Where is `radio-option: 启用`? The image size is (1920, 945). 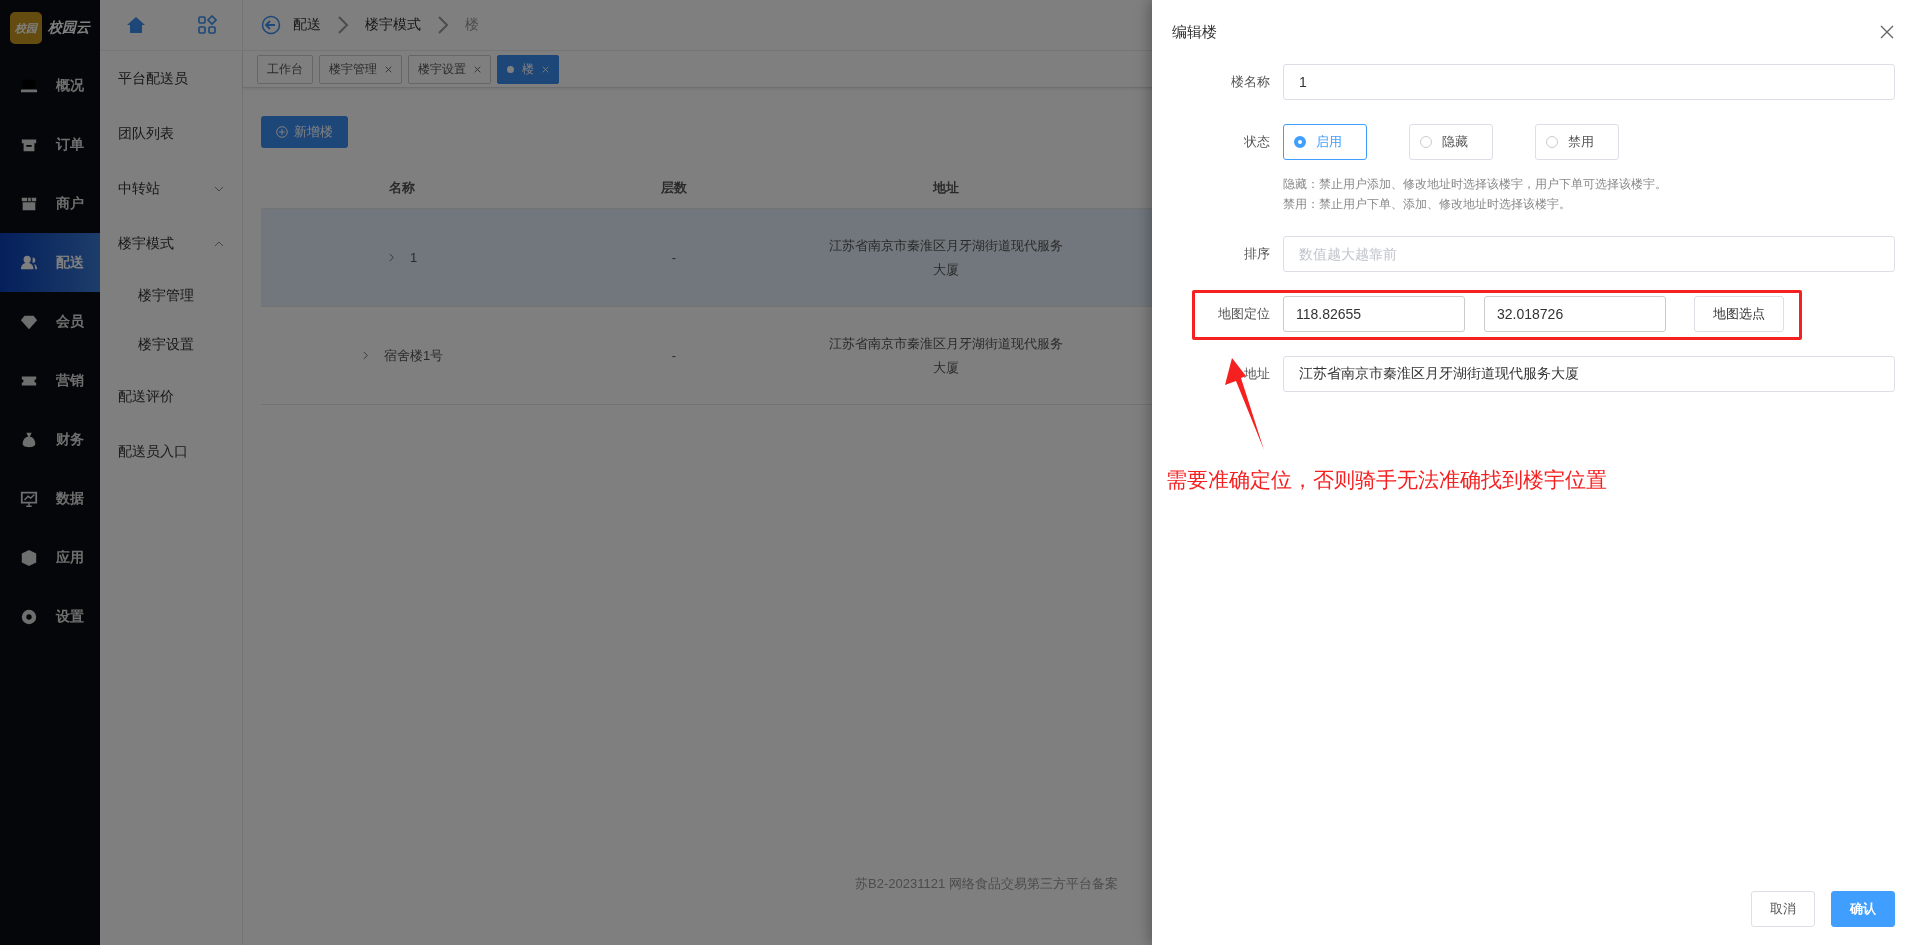 radio-option: 启用 is located at coordinates (1325, 142).